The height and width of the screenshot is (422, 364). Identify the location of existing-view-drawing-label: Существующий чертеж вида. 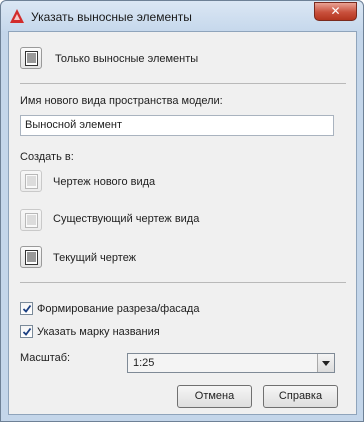
(126, 219).